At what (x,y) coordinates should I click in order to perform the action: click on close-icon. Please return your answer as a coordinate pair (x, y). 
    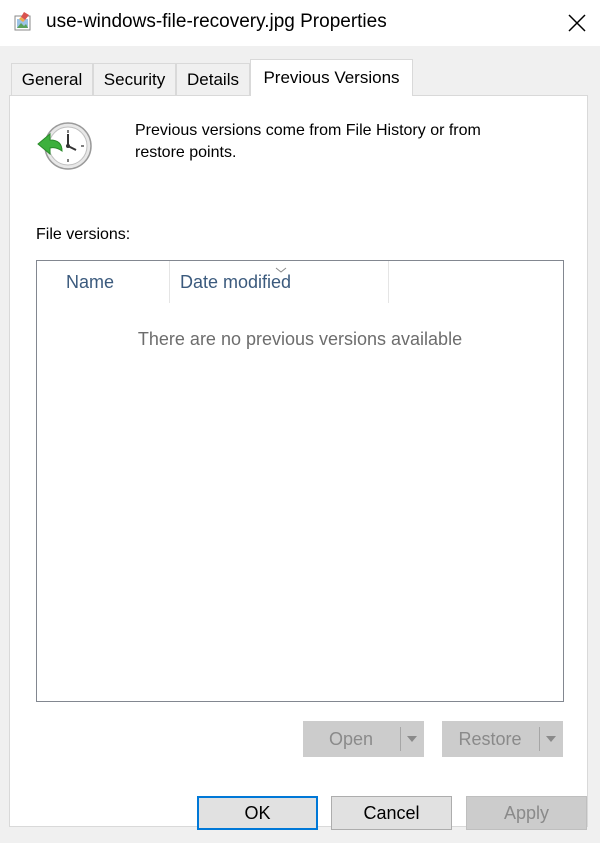
    Looking at the image, I should click on (577, 23).